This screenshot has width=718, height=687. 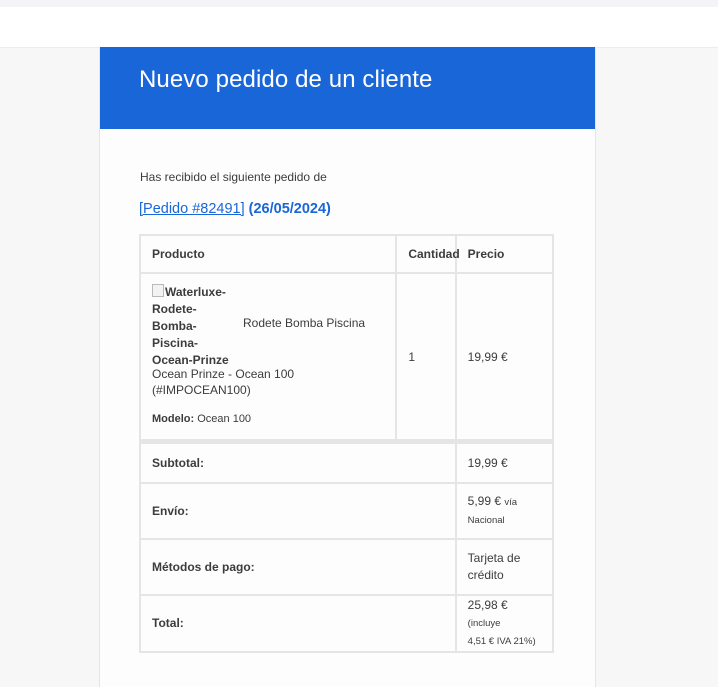 I want to click on alt-line: Ocean-Prinze, so click(x=190, y=360).